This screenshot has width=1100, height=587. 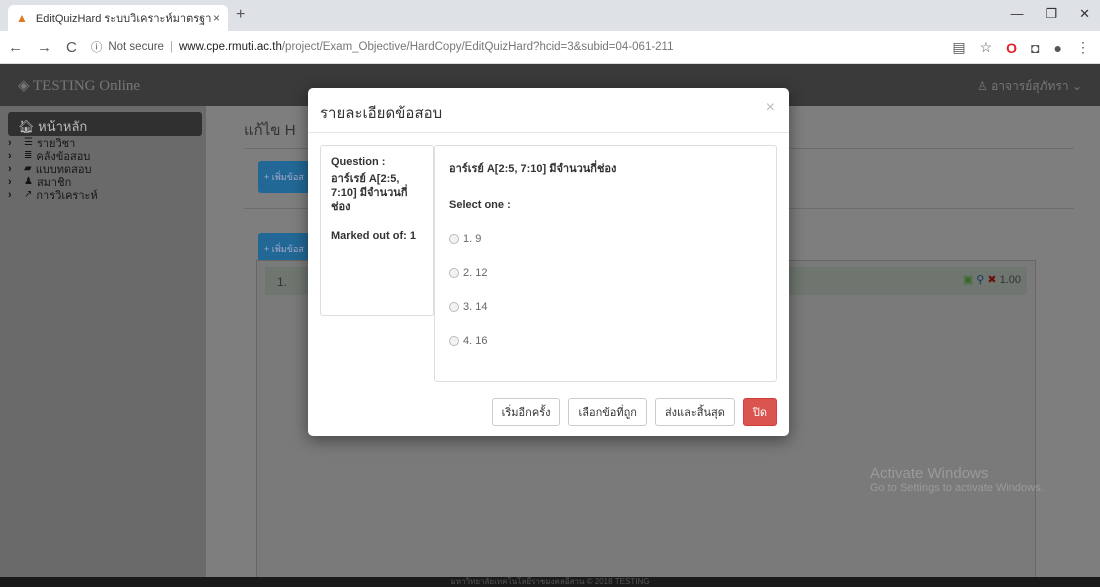 I want to click on menu-icon: ⋮, so click(x=1083, y=47).